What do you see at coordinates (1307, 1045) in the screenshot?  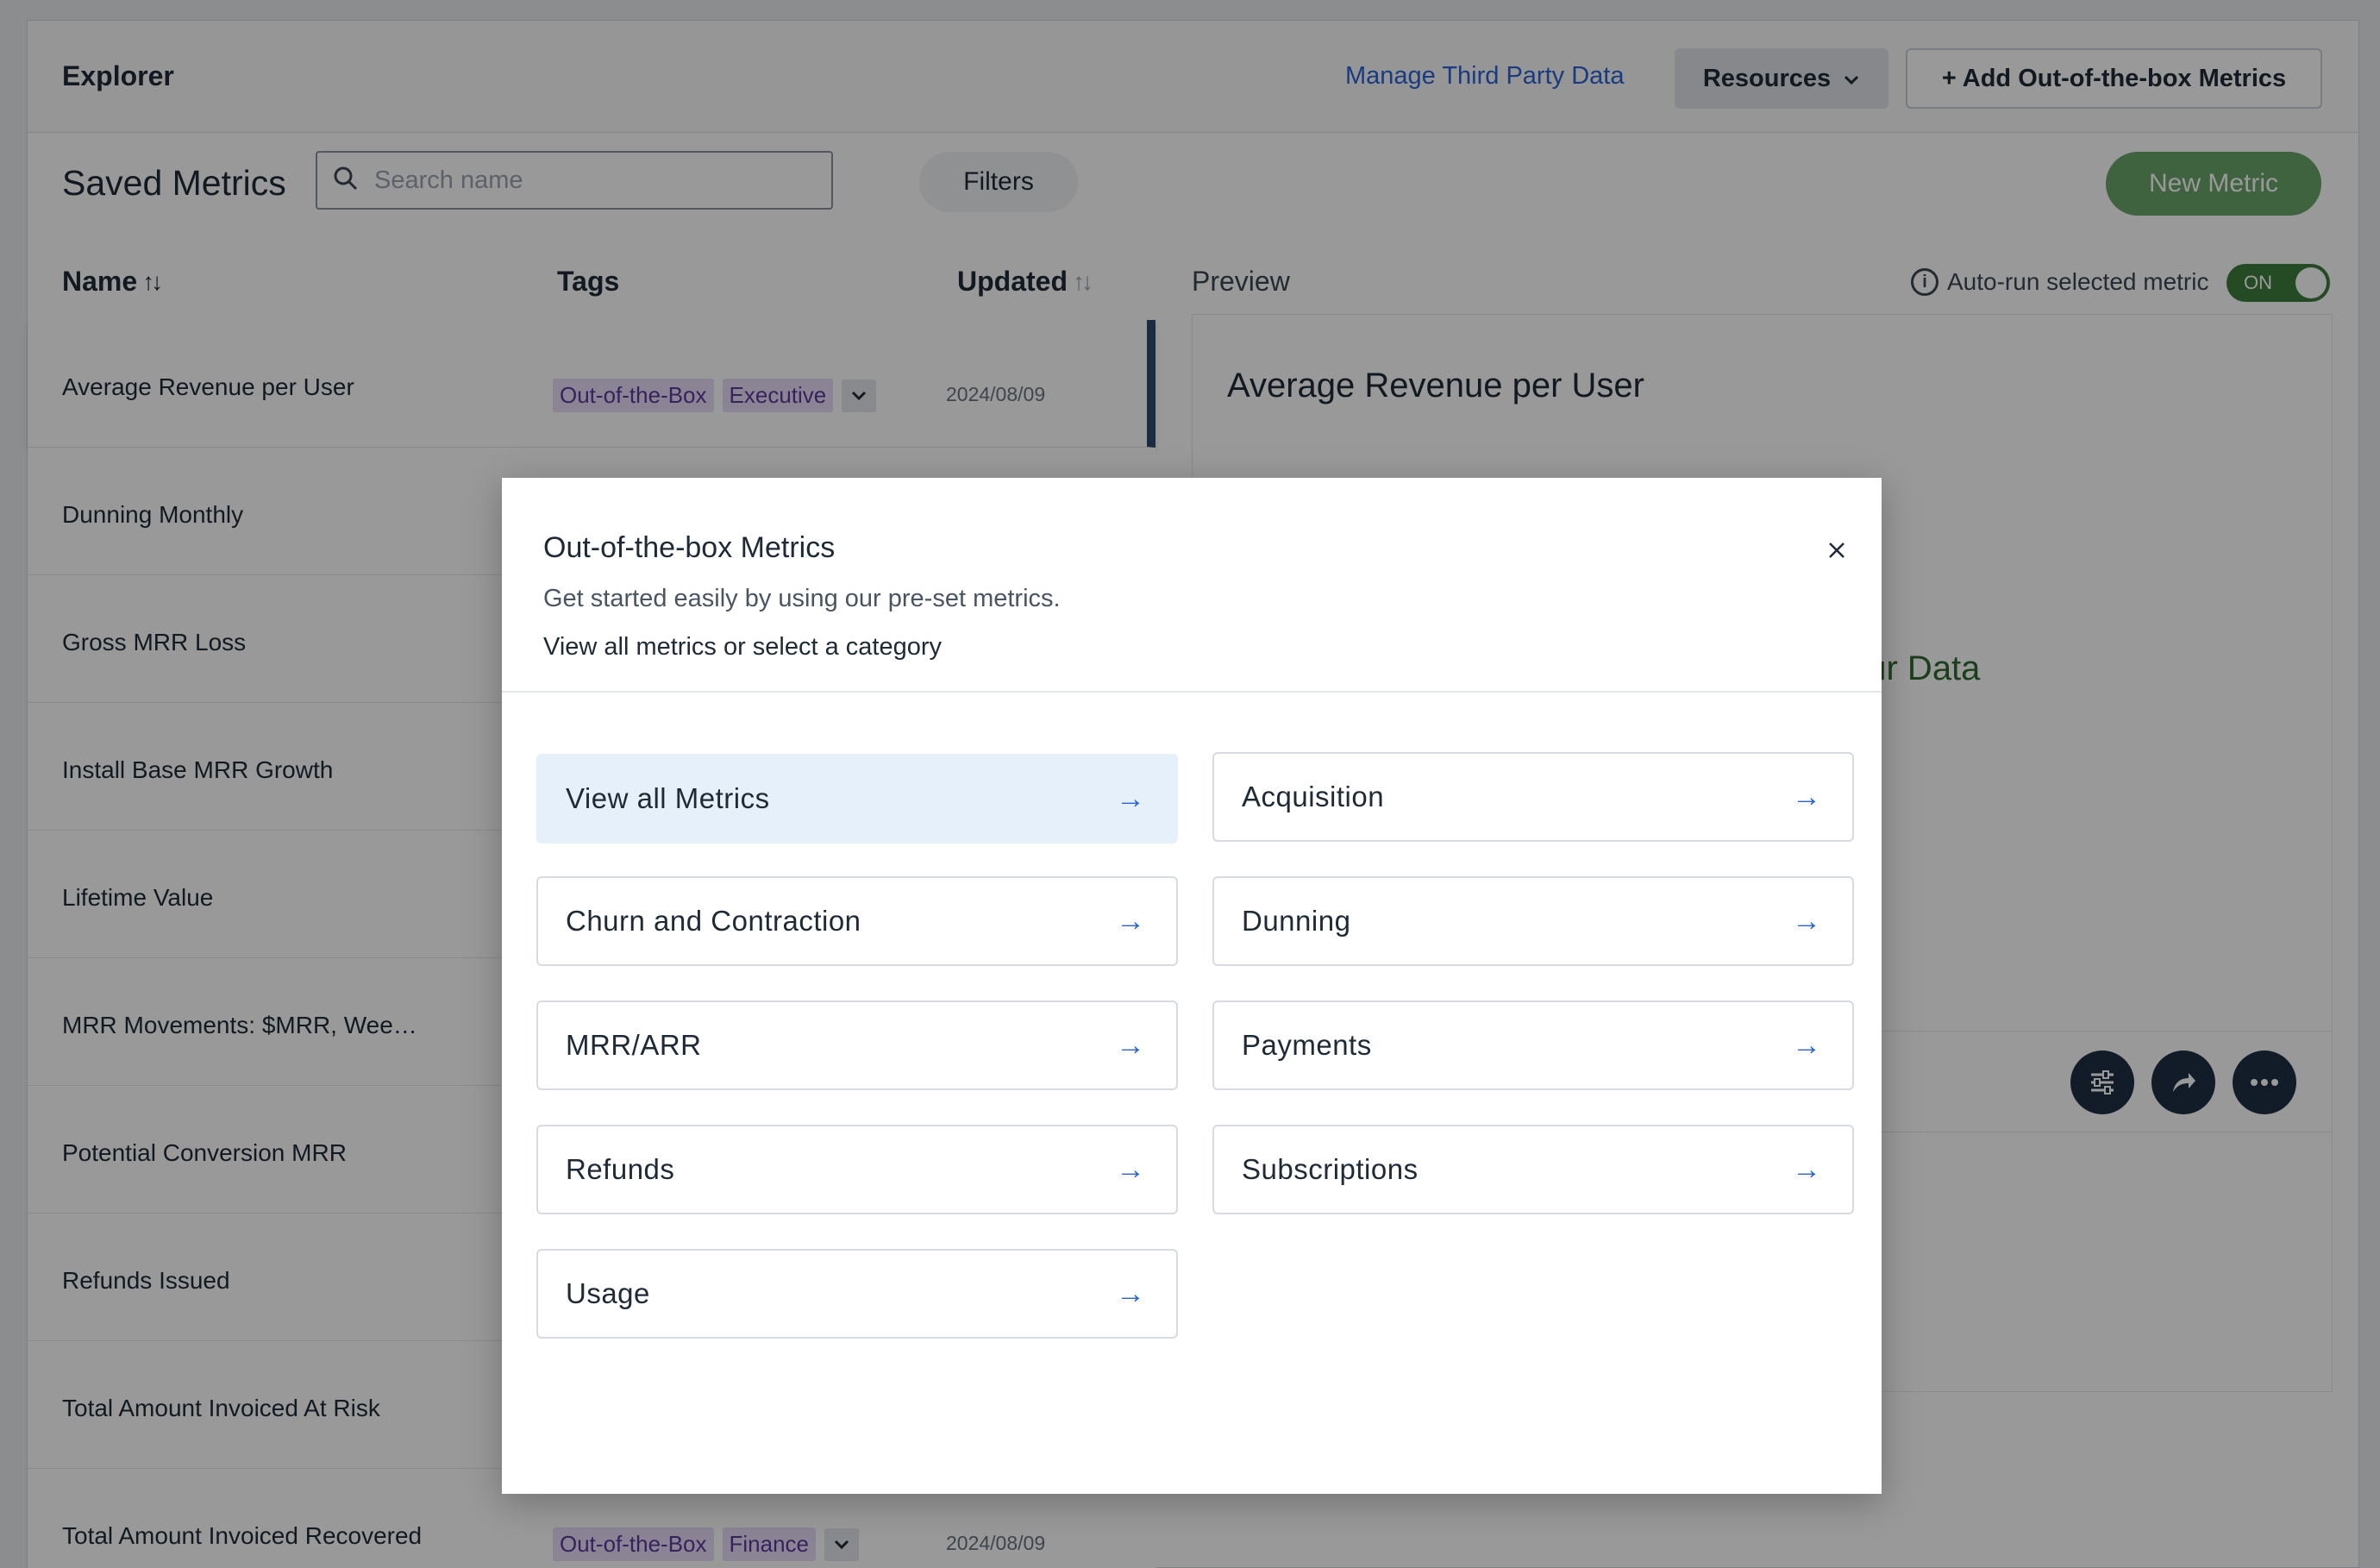 I see `category-label: Payments` at bounding box center [1307, 1045].